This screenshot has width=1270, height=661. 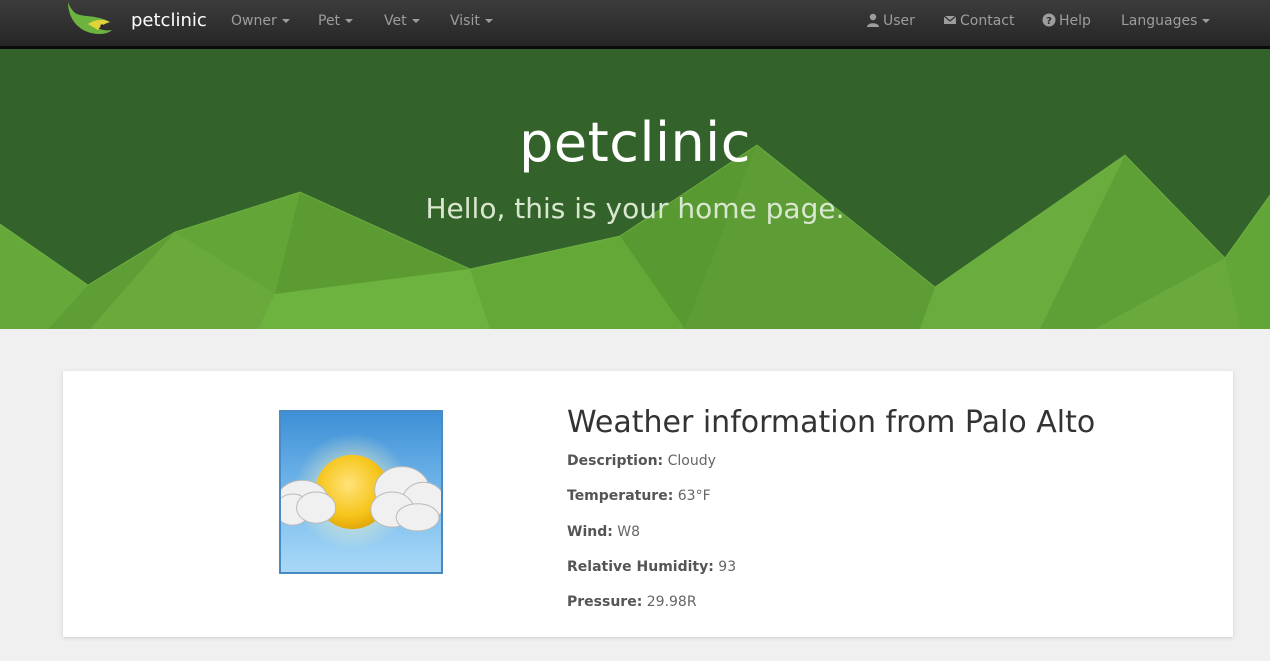 I want to click on temperature-label: Temperature:, so click(x=620, y=496).